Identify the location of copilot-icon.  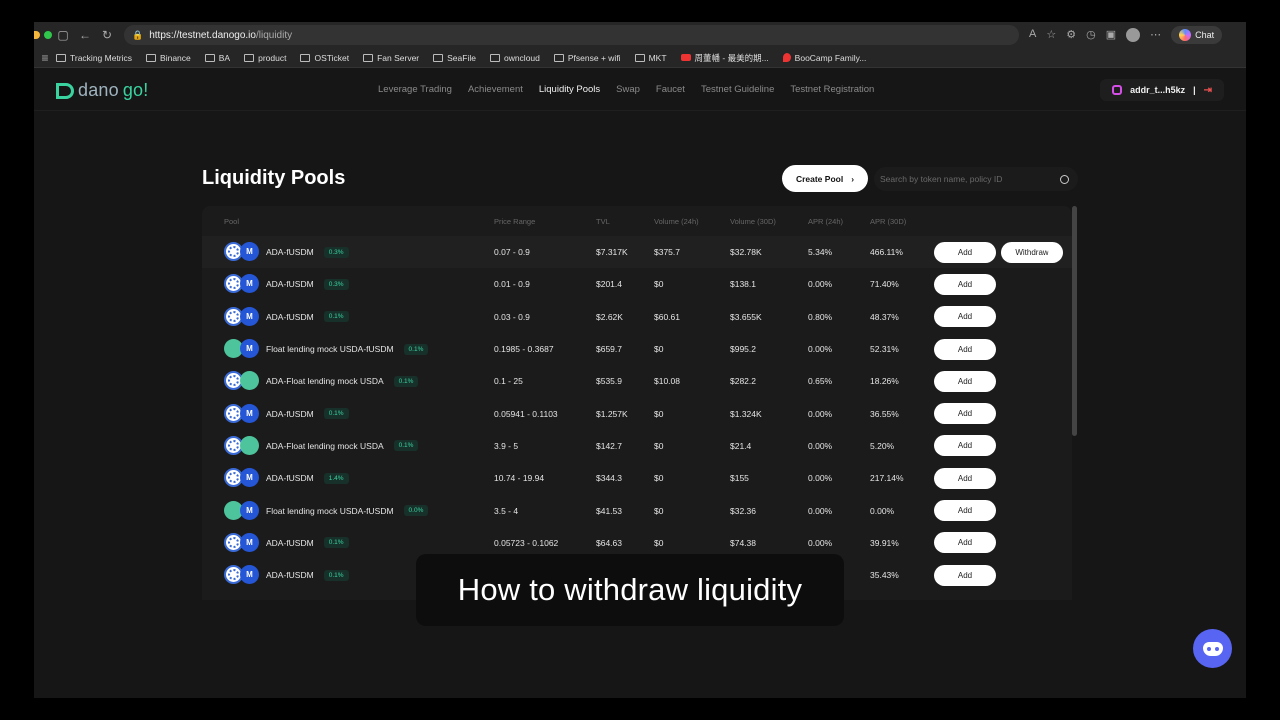
(1185, 35).